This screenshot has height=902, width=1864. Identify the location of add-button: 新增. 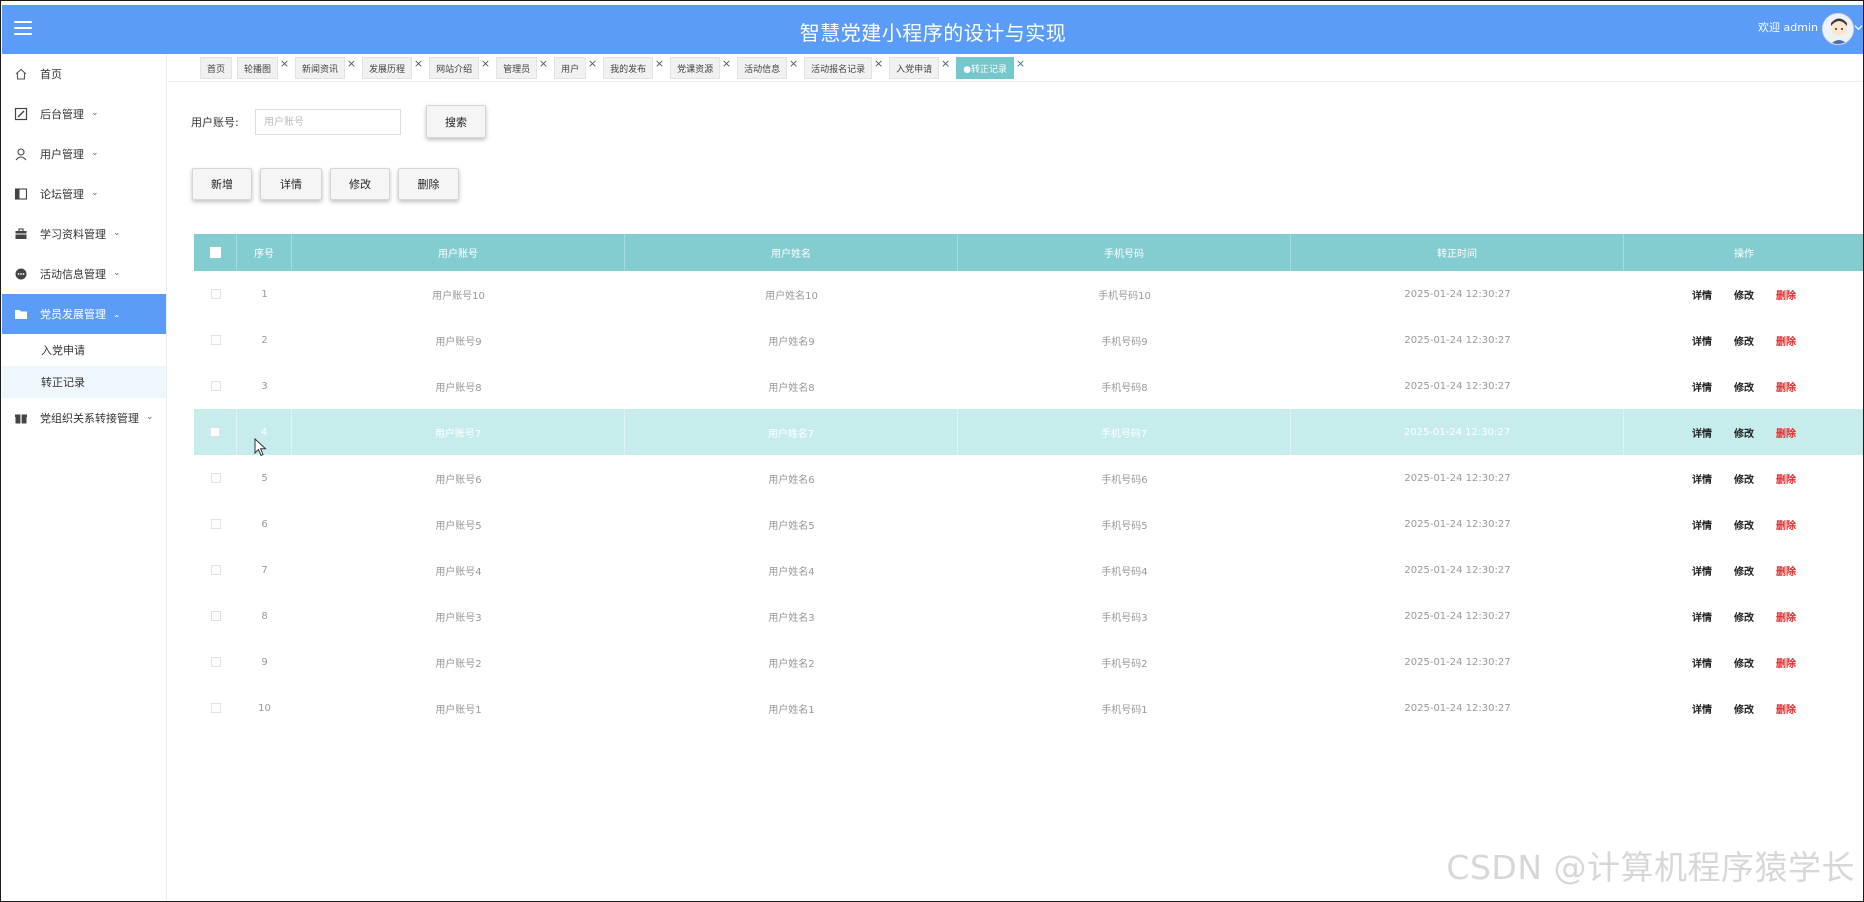
(222, 184).